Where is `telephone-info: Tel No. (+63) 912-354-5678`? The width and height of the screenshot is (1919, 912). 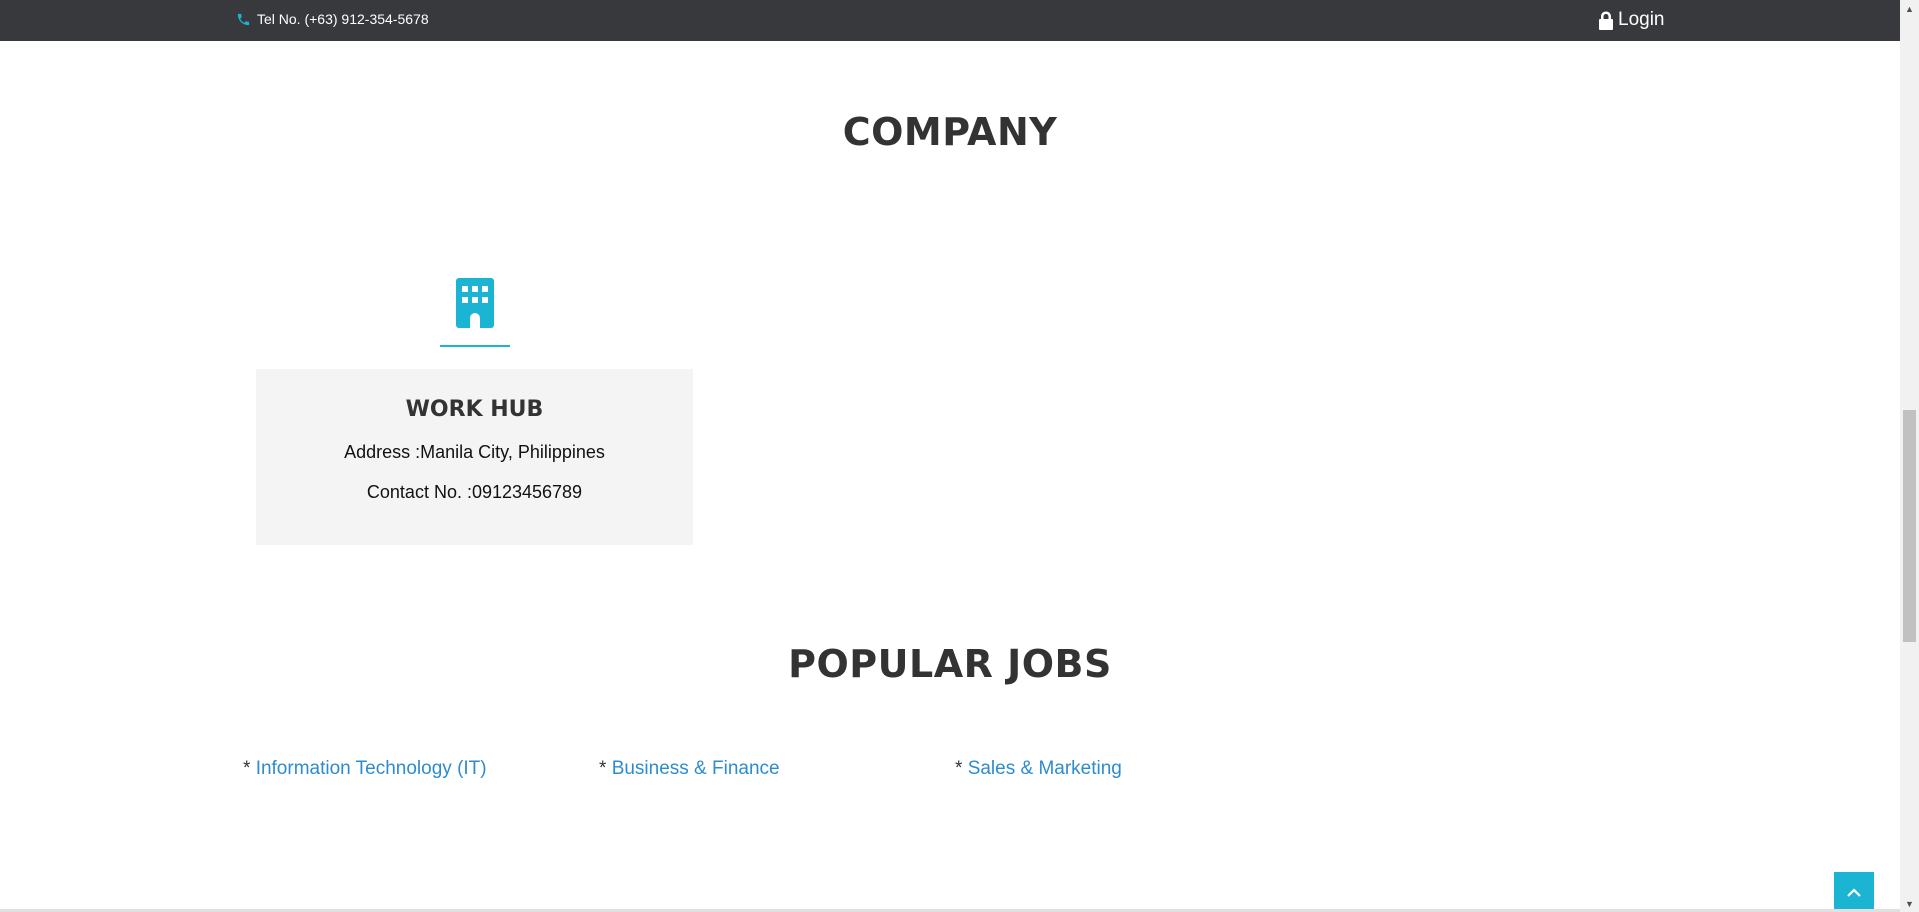 telephone-info: Tel No. (+63) 912-354-5678 is located at coordinates (332, 19).